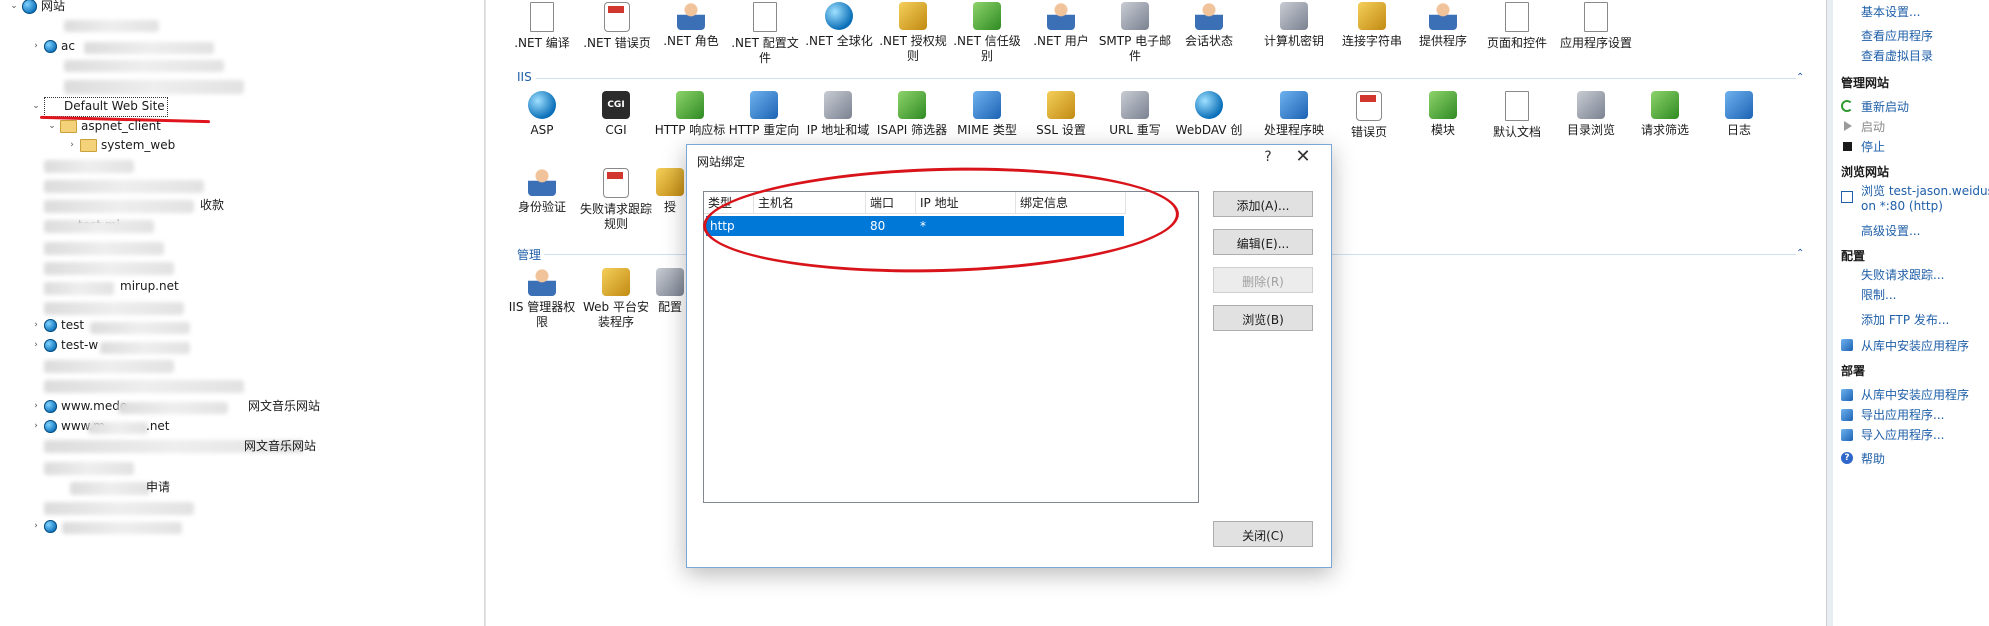 The height and width of the screenshot is (626, 1989). What do you see at coordinates (765, 34) in the screenshot?
I see `feature-net-profile: .NET 配置文件` at bounding box center [765, 34].